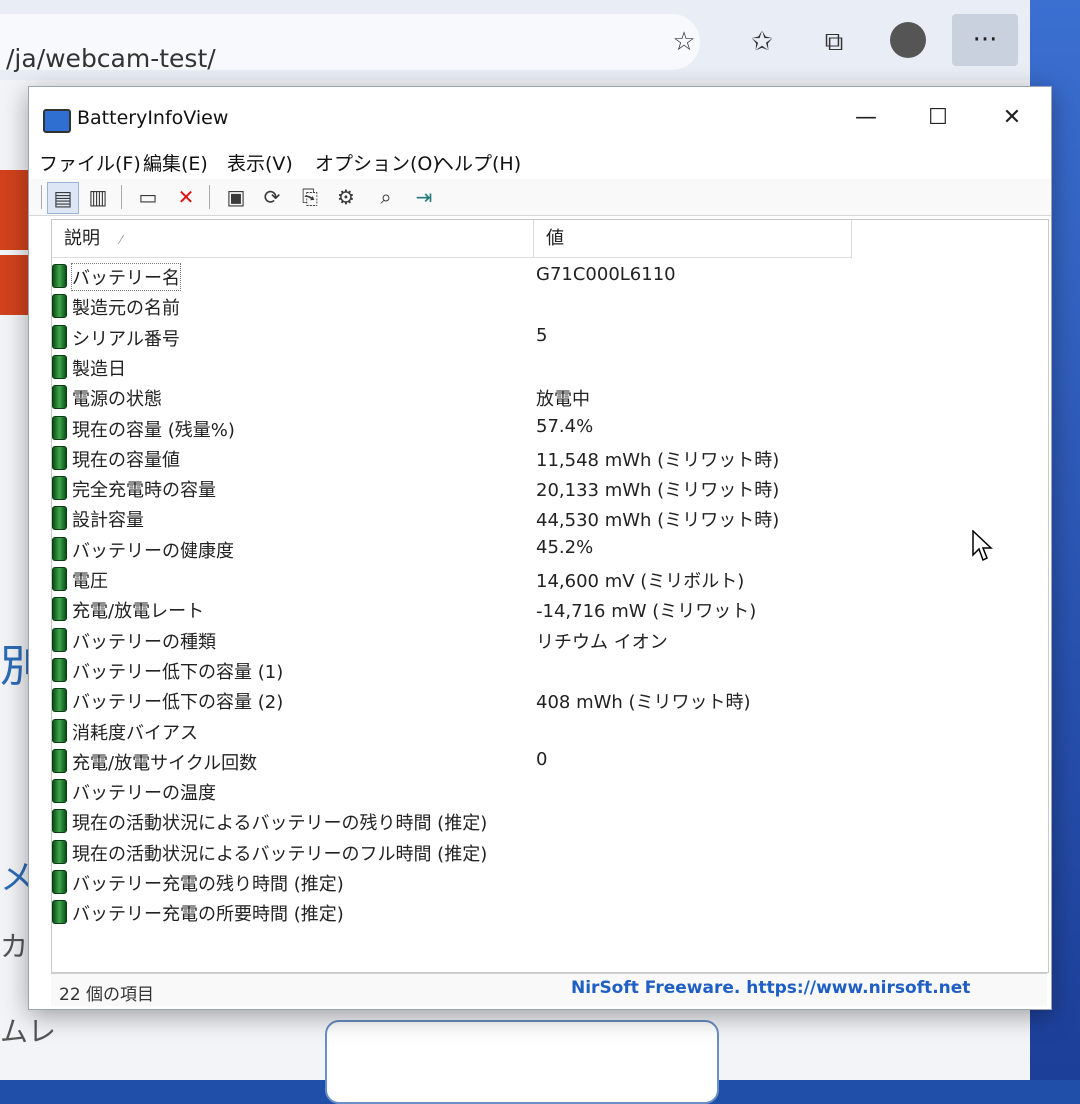 This screenshot has height=1104, width=1080. I want to click on row-value: 放電中, so click(563, 400).